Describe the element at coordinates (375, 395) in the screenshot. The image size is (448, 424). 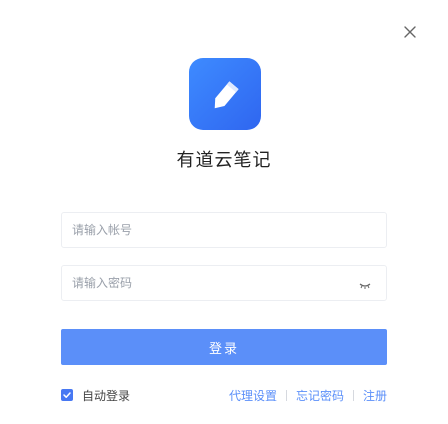
I see `register-link: 注册` at that location.